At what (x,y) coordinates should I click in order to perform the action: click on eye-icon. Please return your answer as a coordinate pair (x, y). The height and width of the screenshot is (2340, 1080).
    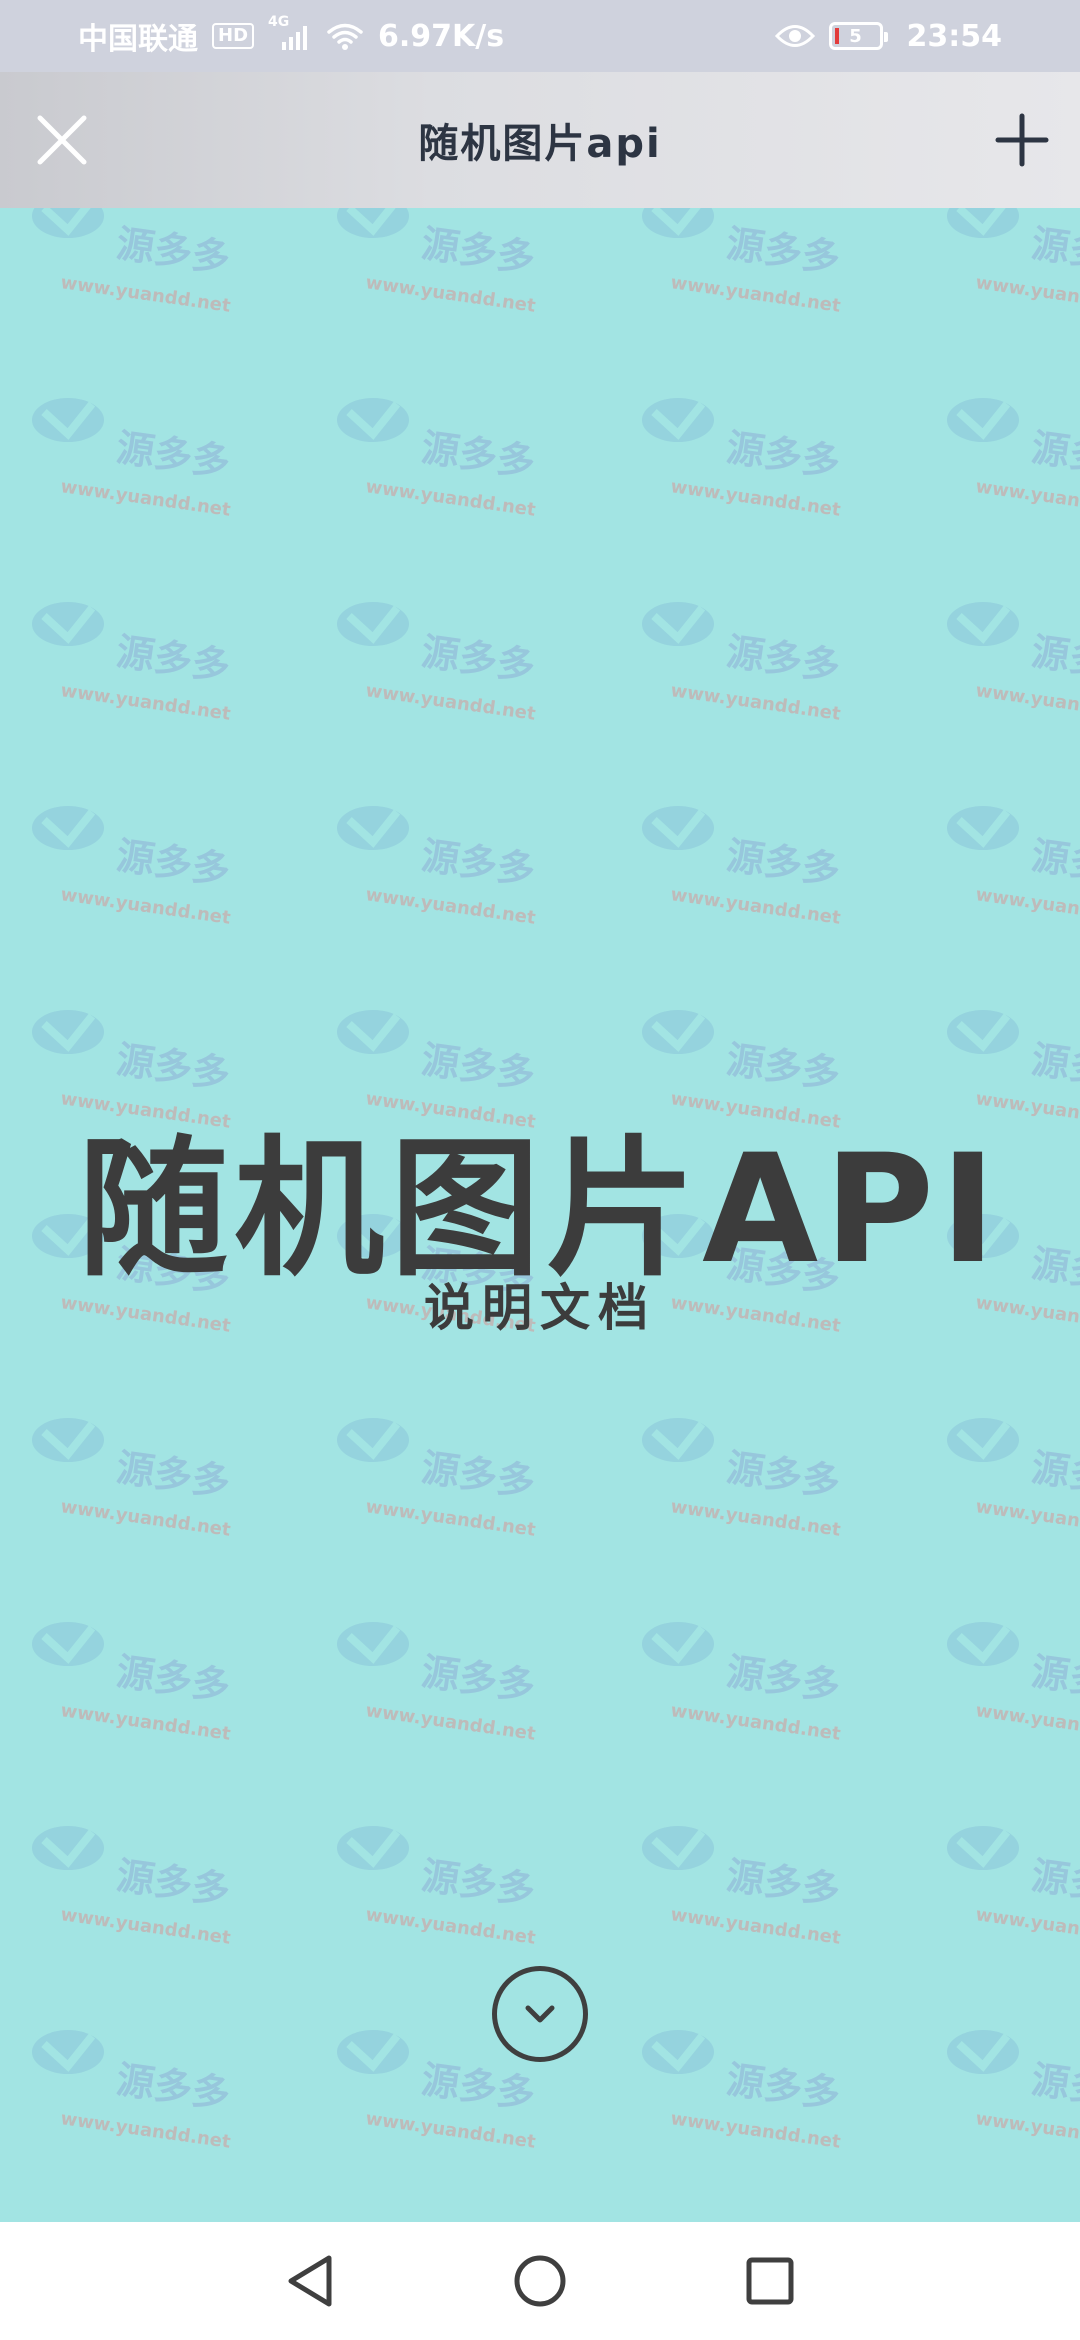
    Looking at the image, I should click on (794, 36).